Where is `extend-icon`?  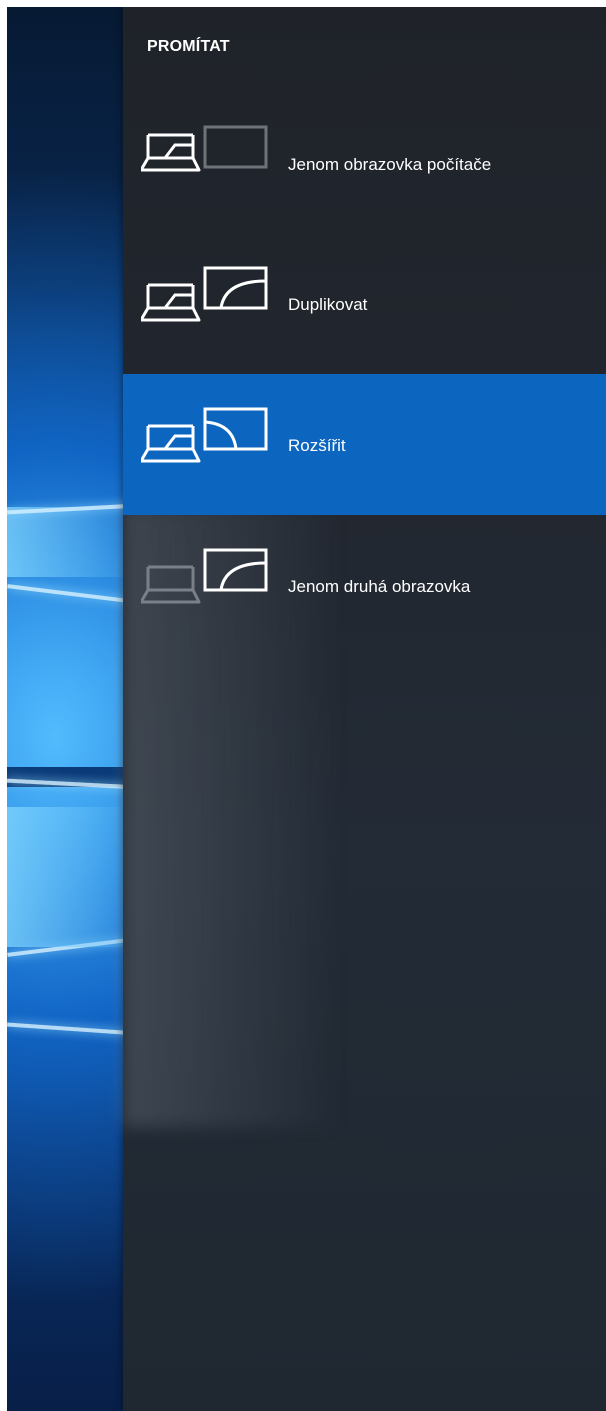
extend-icon is located at coordinates (204, 435).